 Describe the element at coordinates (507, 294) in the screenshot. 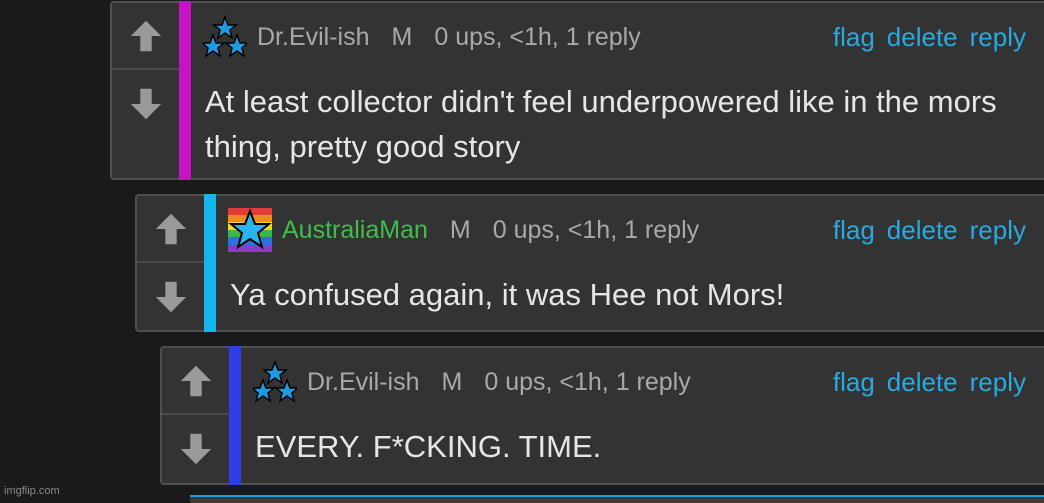

I see `comment-text: Ya confused again, it was Hee not Mors!` at that location.